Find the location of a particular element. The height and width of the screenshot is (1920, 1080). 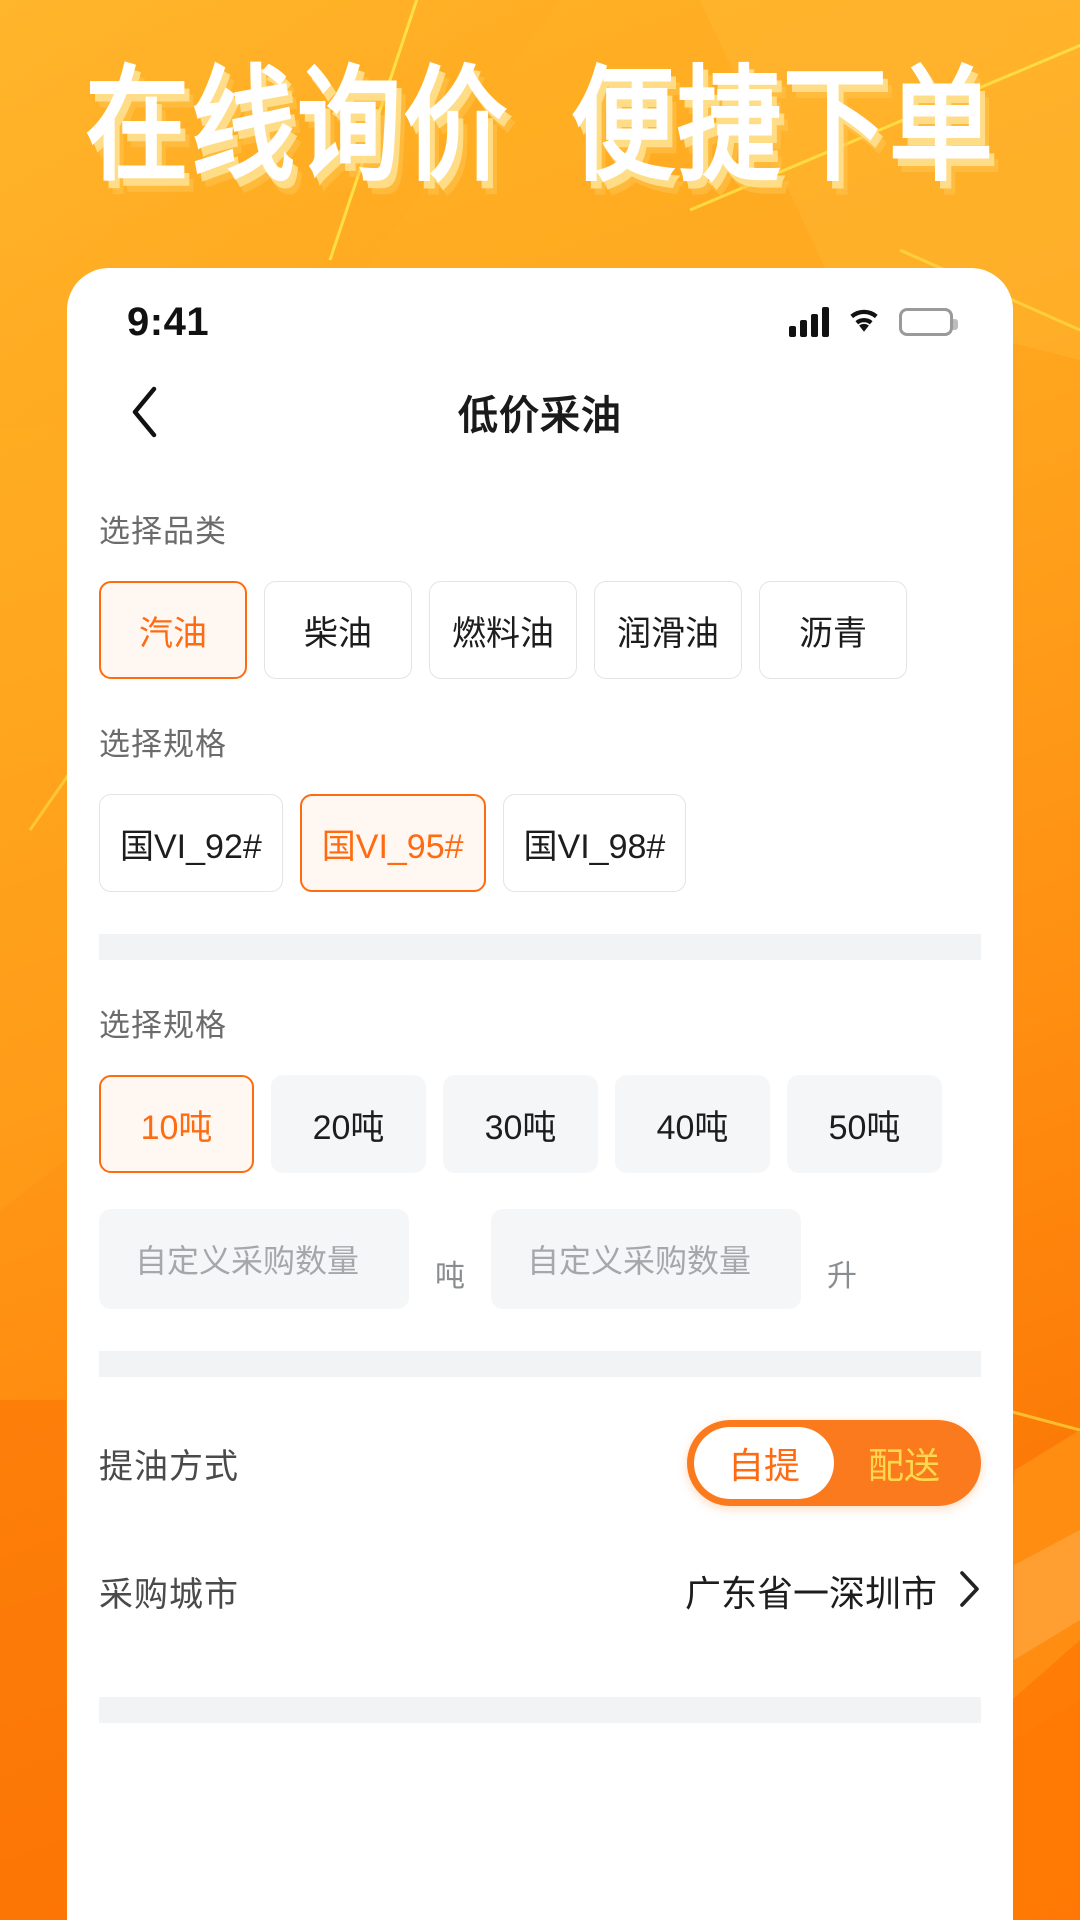

category-chip-fuel-oil: 燃料油 is located at coordinates (503, 630).